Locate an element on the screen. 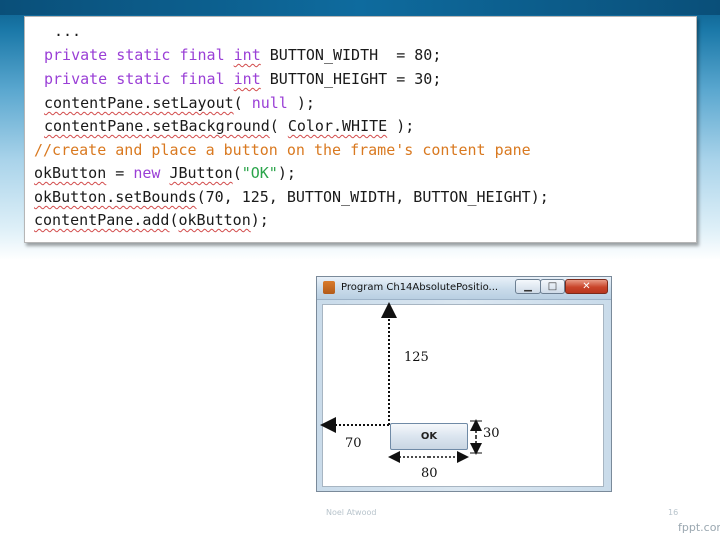 Image resolution: width=720 pixels, height=540 pixels. height-label: 30 is located at coordinates (491, 433).